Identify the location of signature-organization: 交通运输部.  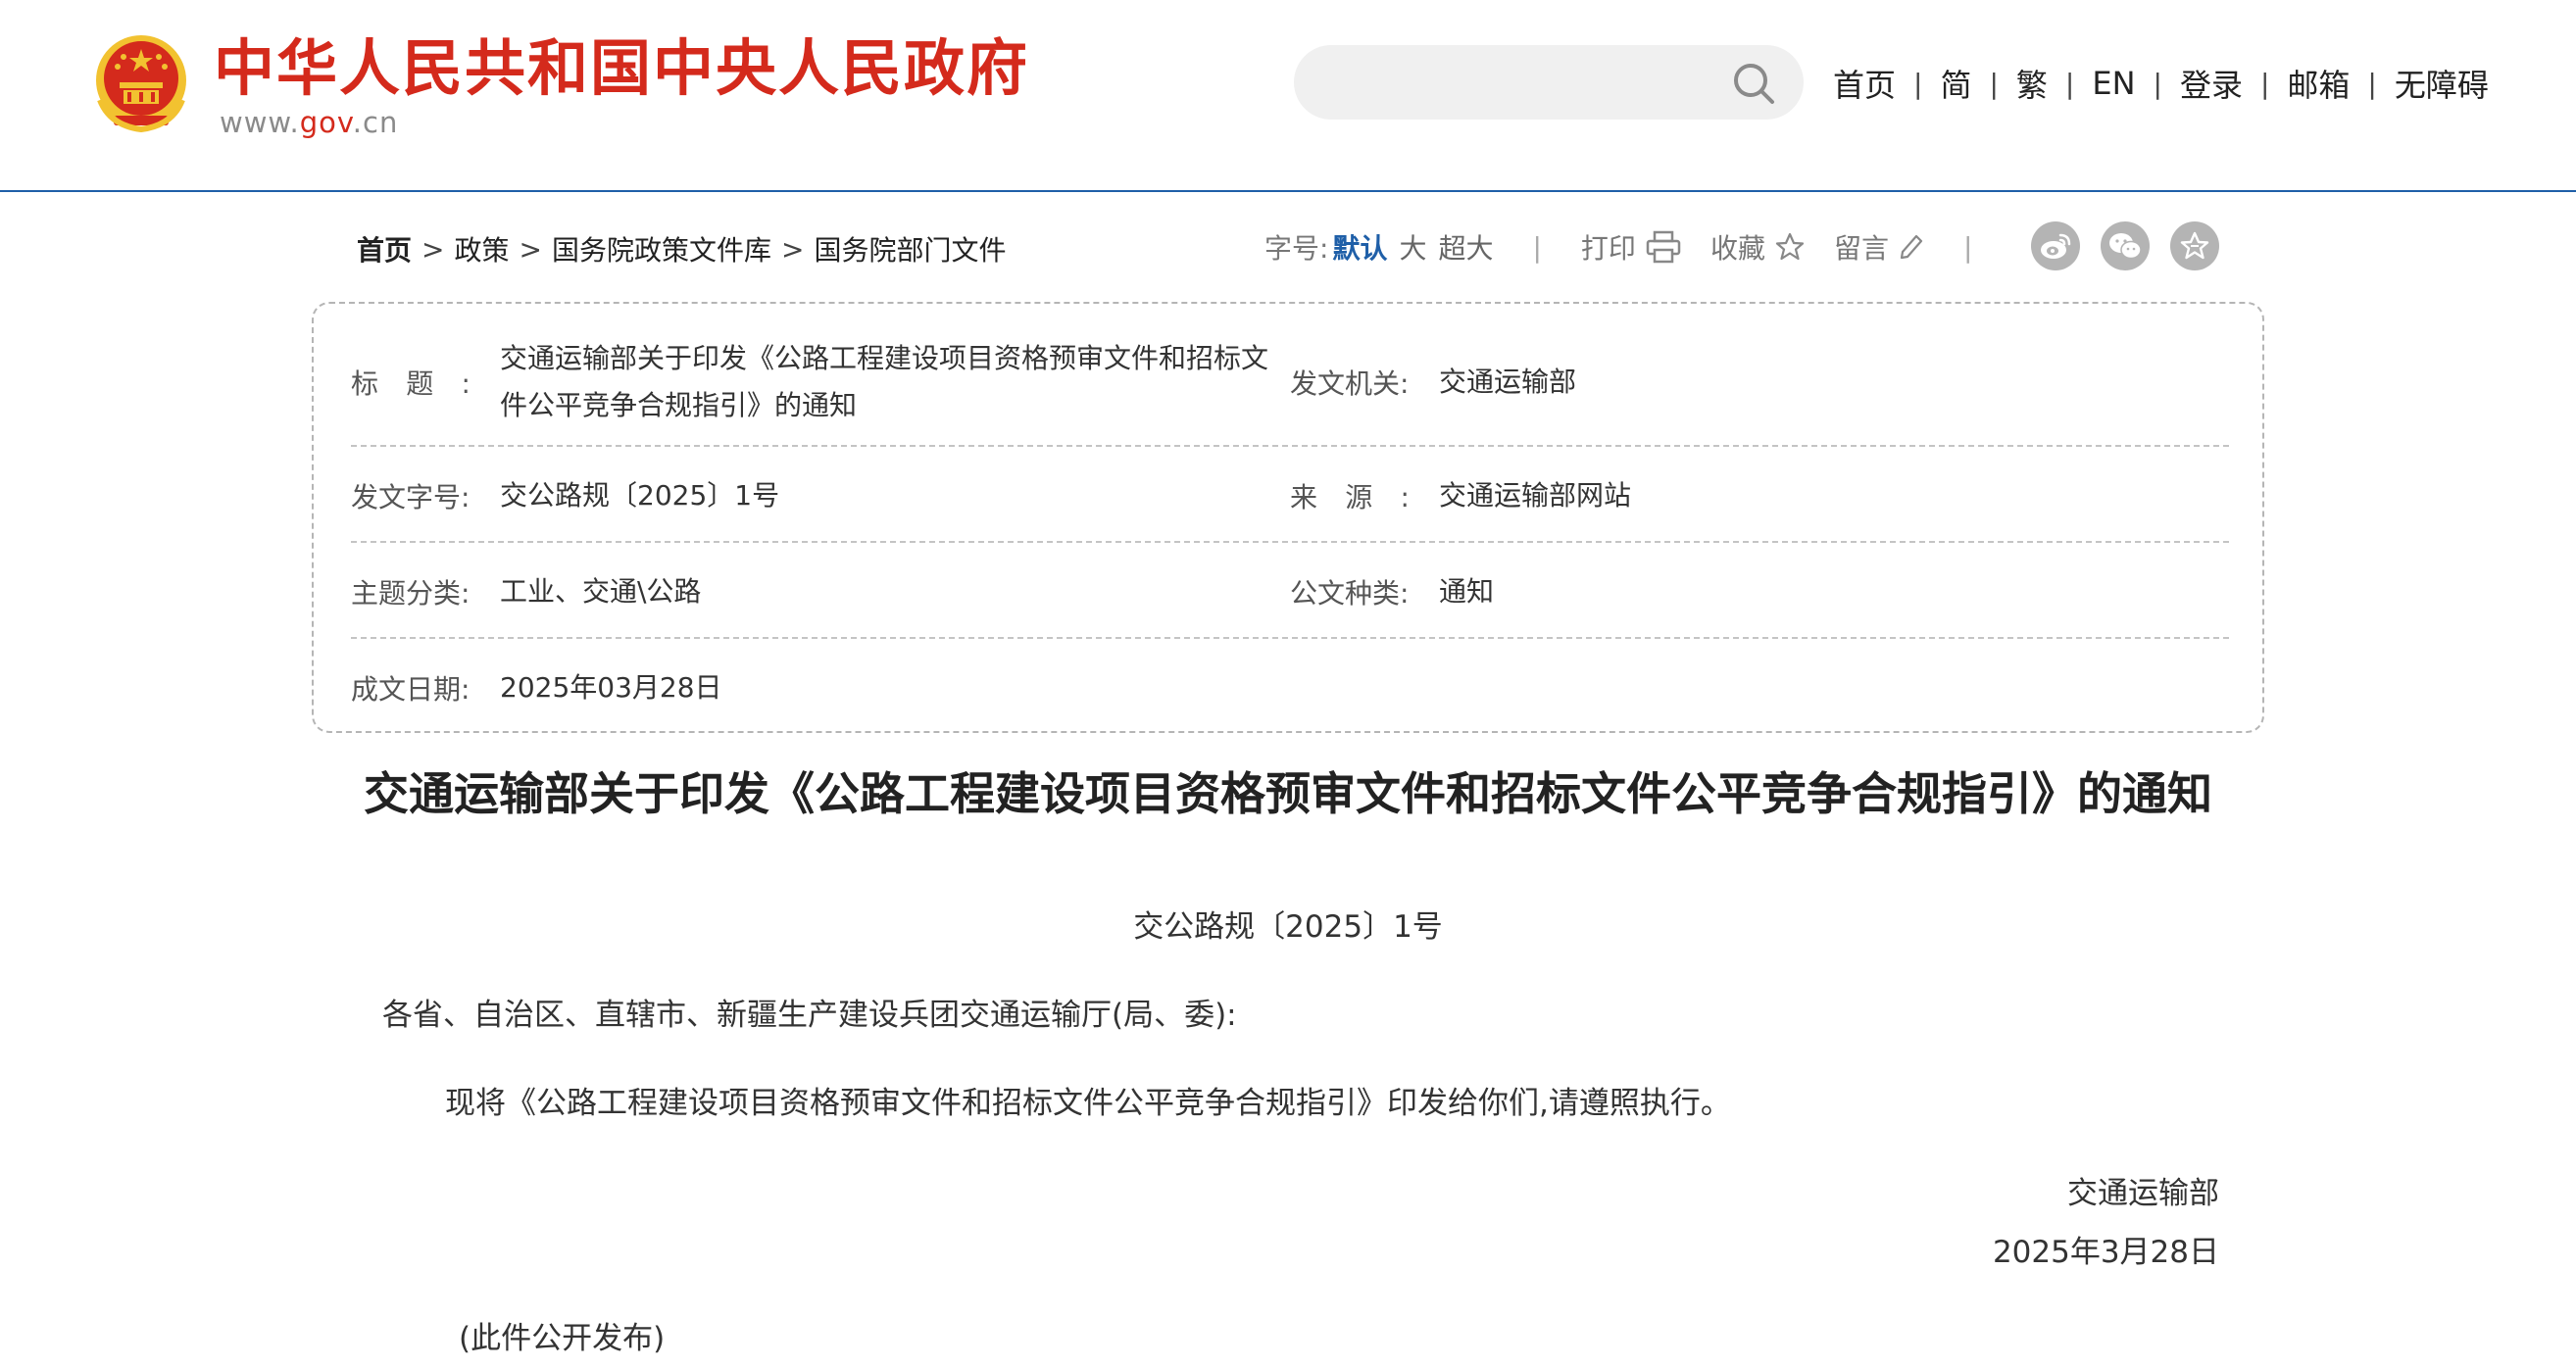
(2143, 1193).